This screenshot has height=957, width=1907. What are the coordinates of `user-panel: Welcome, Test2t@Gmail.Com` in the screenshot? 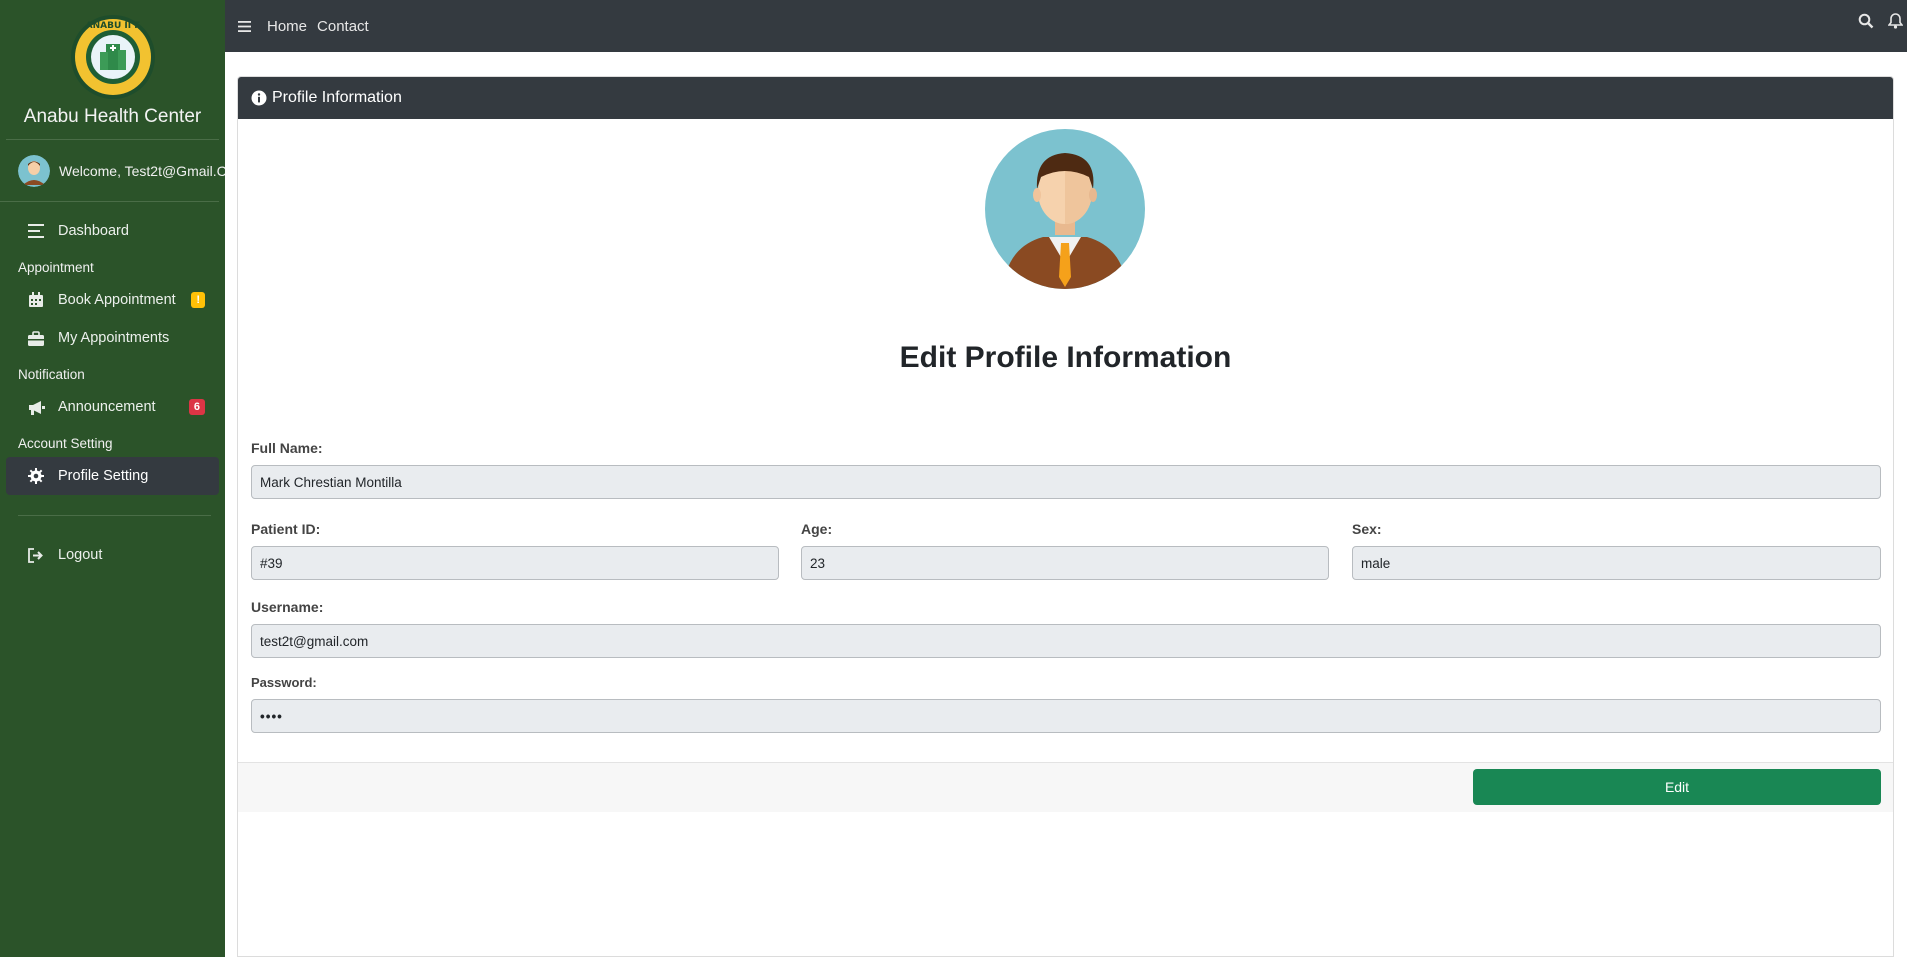 It's located at (112, 171).